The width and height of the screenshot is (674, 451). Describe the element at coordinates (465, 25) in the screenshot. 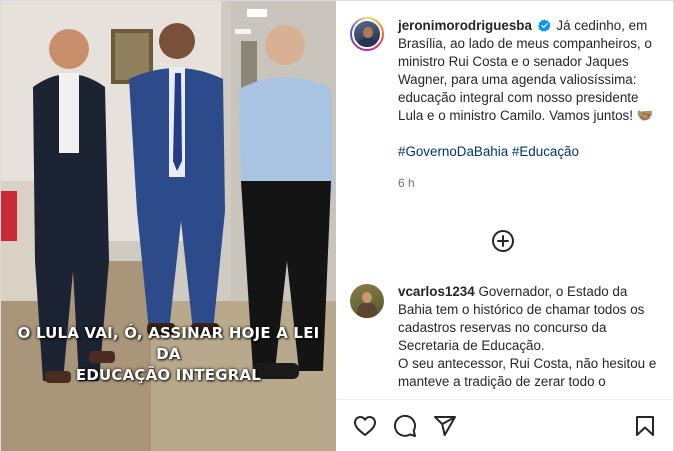

I see `author-username: jeronimorodriguesba` at that location.